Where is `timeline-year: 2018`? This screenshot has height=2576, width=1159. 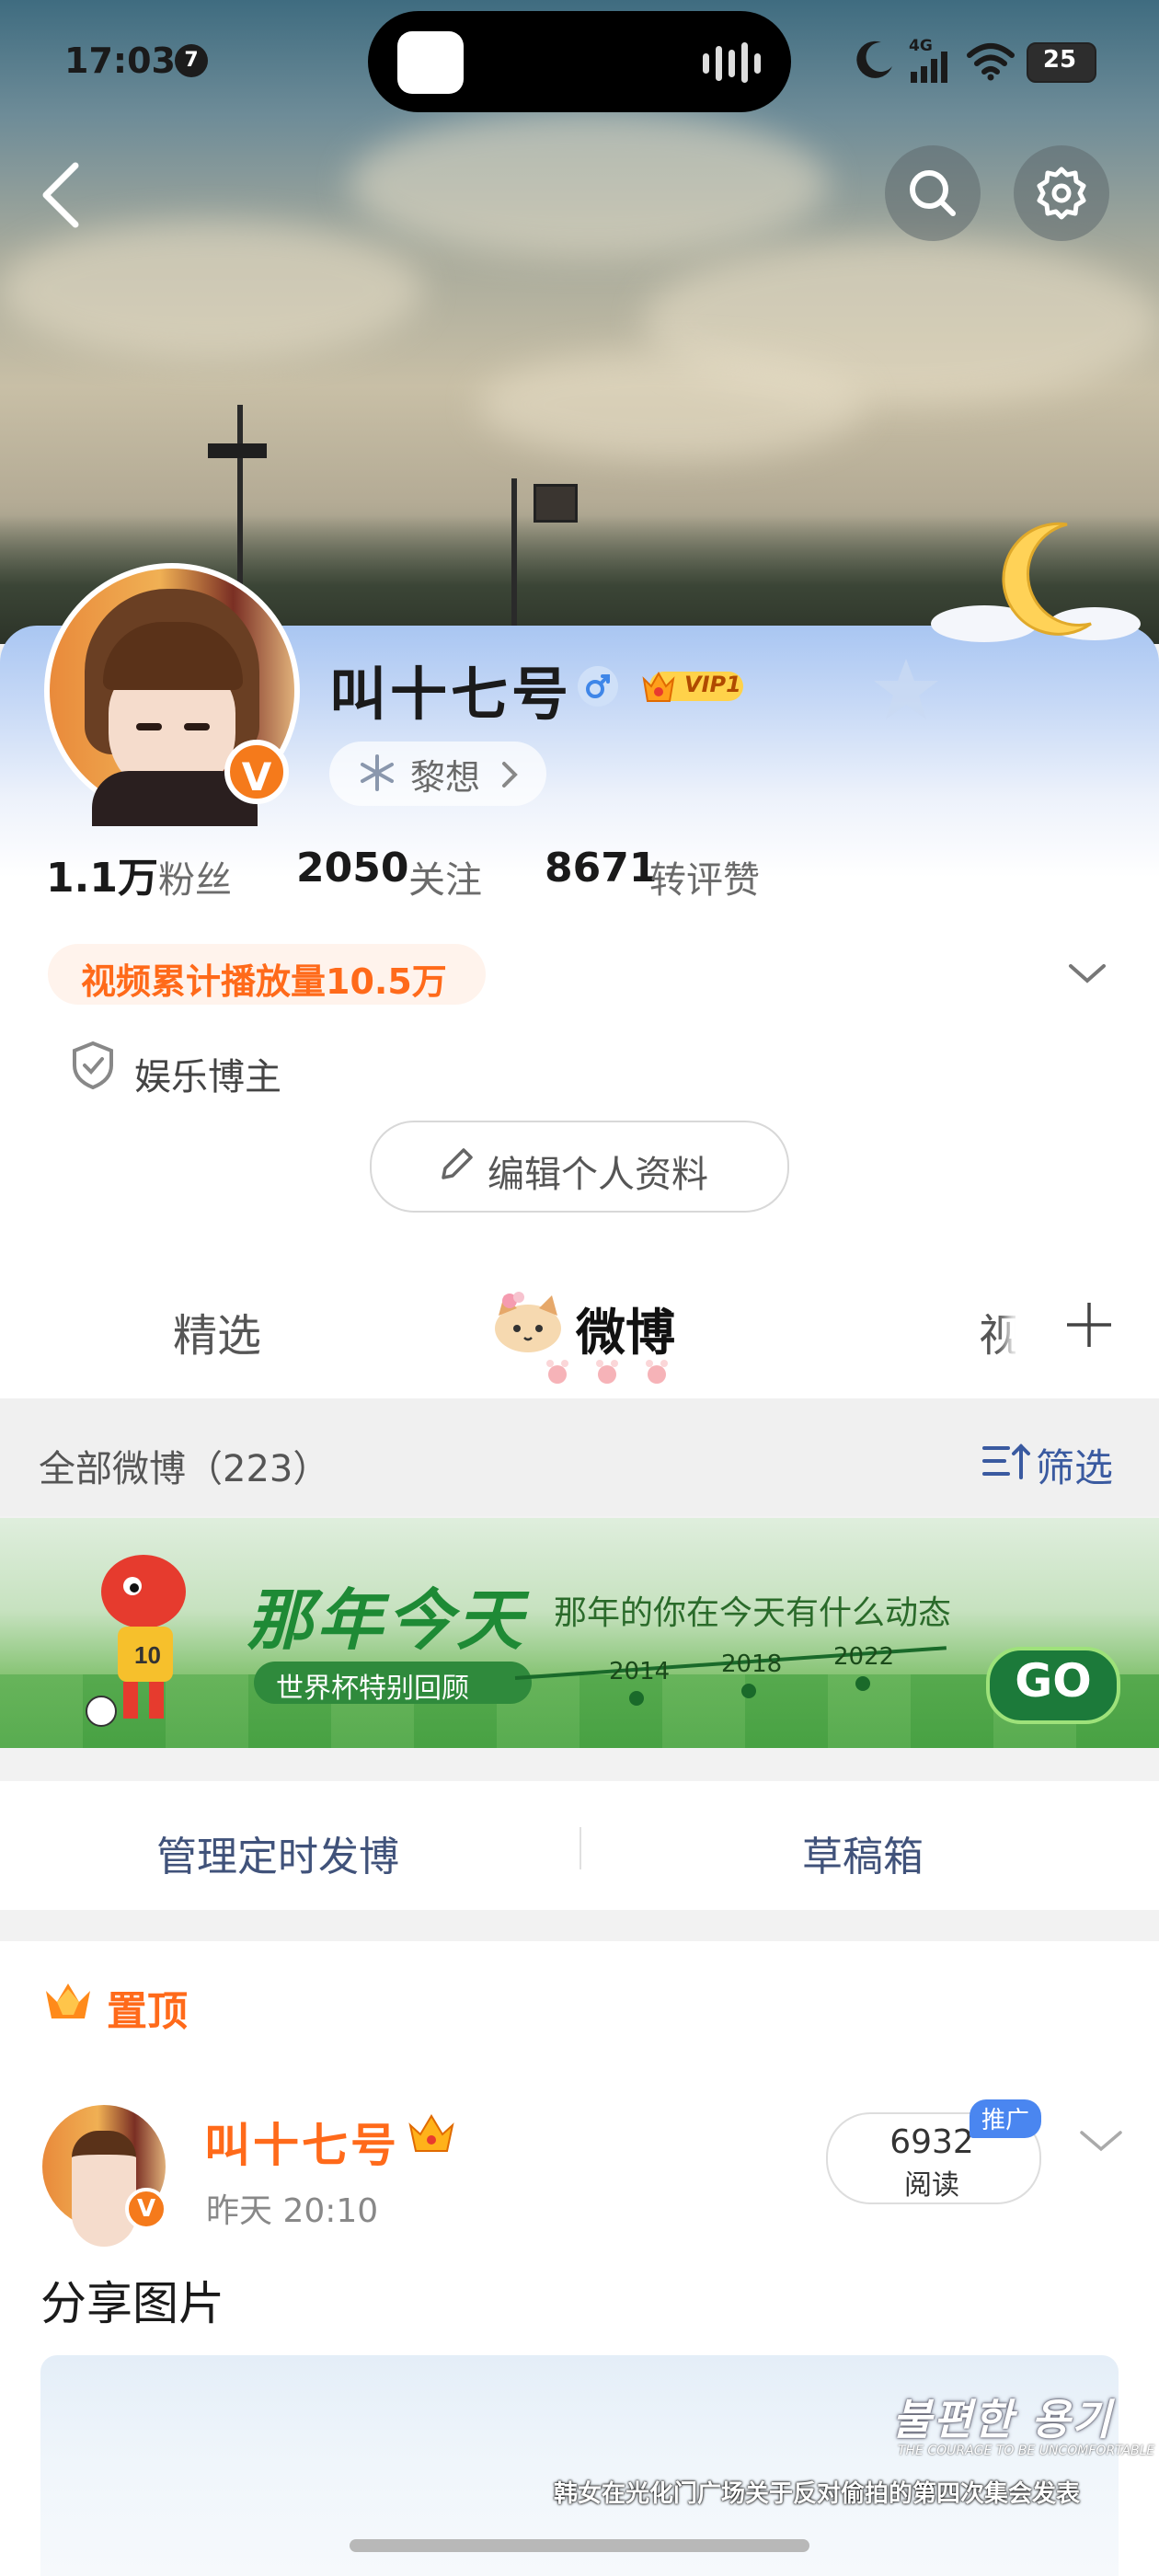 timeline-year: 2018 is located at coordinates (752, 1664).